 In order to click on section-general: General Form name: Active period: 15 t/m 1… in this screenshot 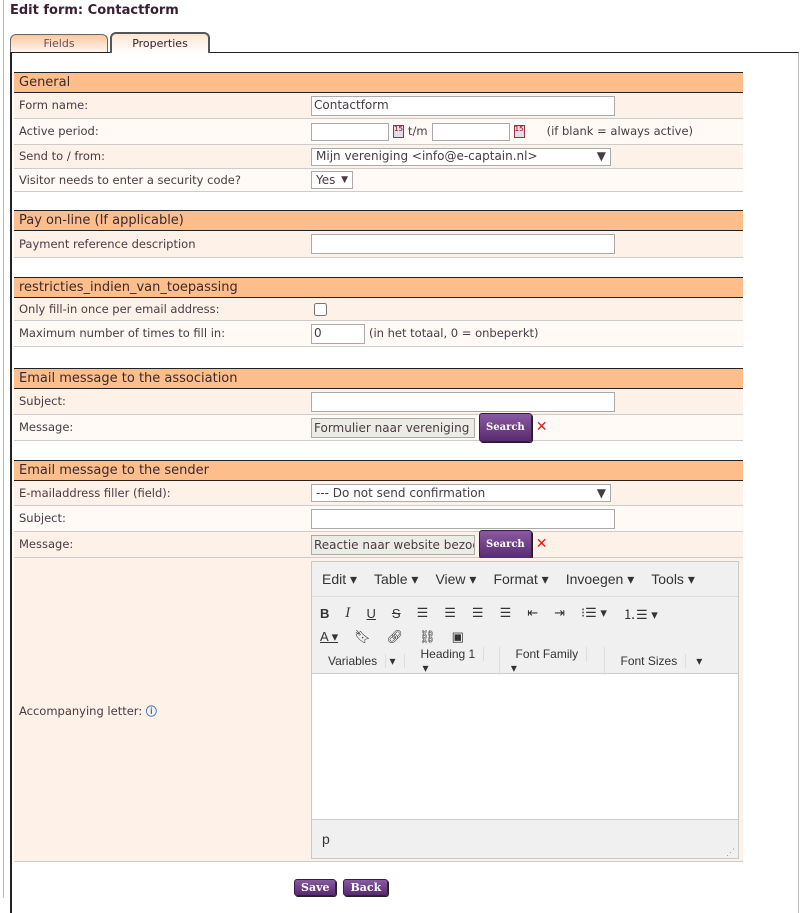, I will do `click(378, 132)`.